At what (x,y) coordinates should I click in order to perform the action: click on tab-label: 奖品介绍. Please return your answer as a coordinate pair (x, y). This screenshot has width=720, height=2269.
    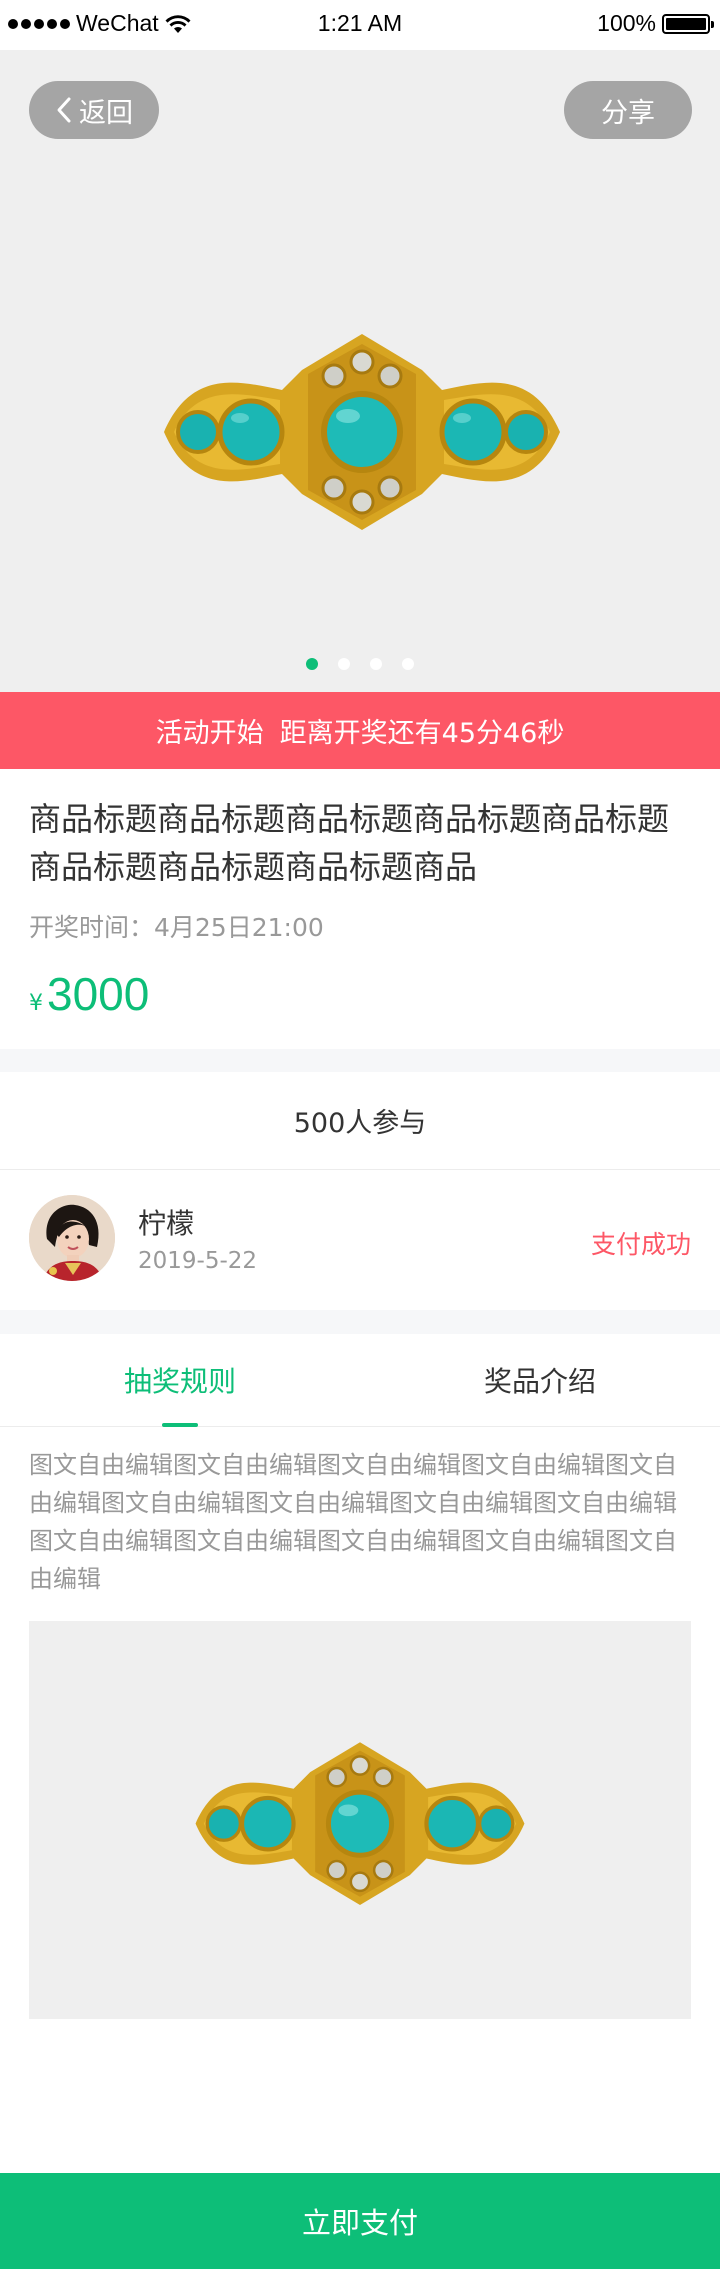
    Looking at the image, I should click on (539, 1381).